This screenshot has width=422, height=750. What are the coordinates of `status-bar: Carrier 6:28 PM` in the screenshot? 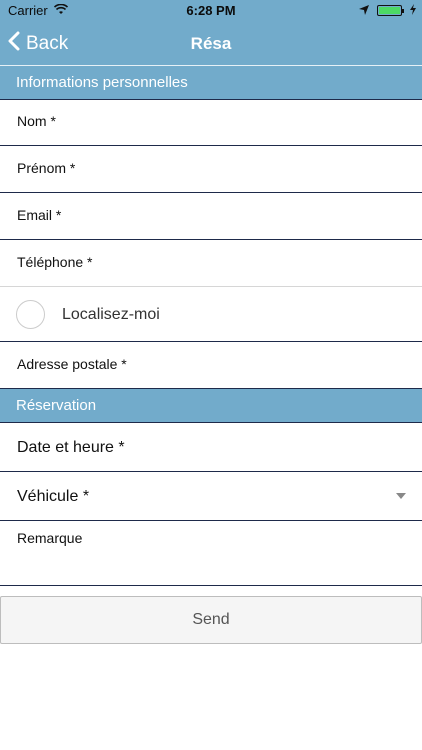 It's located at (211, 11).